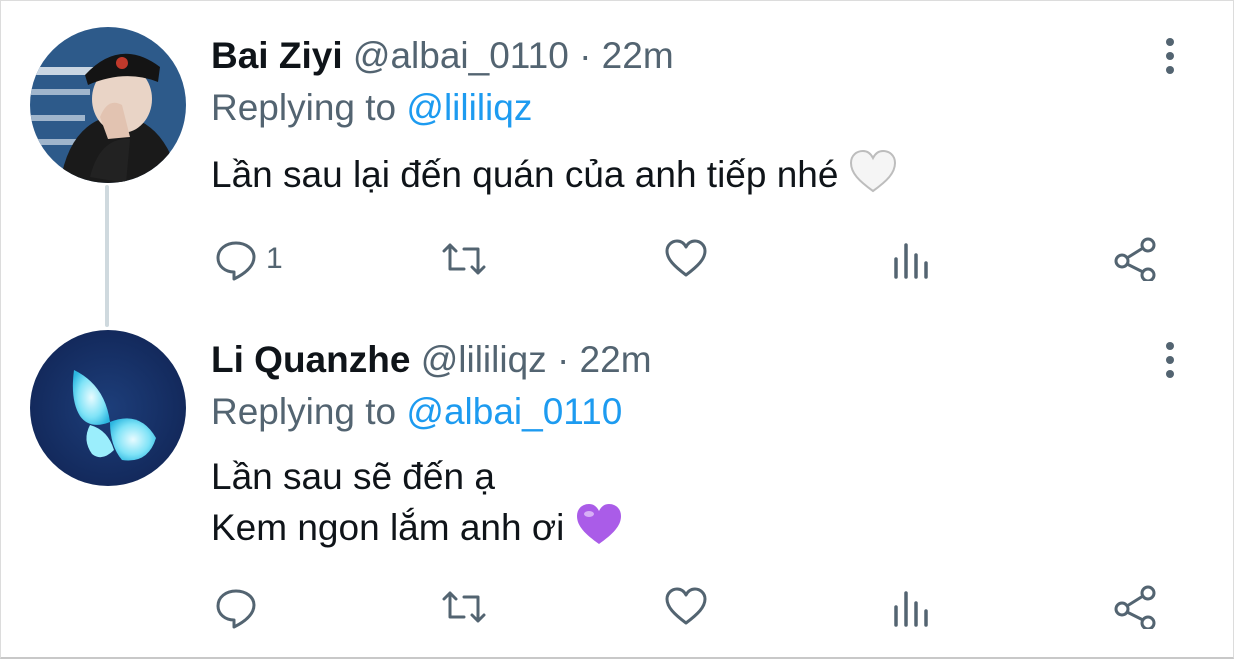 This screenshot has width=1234, height=659. I want to click on tweet-header: Bai Ziyi @albai_0110 · 22m, so click(442, 56).